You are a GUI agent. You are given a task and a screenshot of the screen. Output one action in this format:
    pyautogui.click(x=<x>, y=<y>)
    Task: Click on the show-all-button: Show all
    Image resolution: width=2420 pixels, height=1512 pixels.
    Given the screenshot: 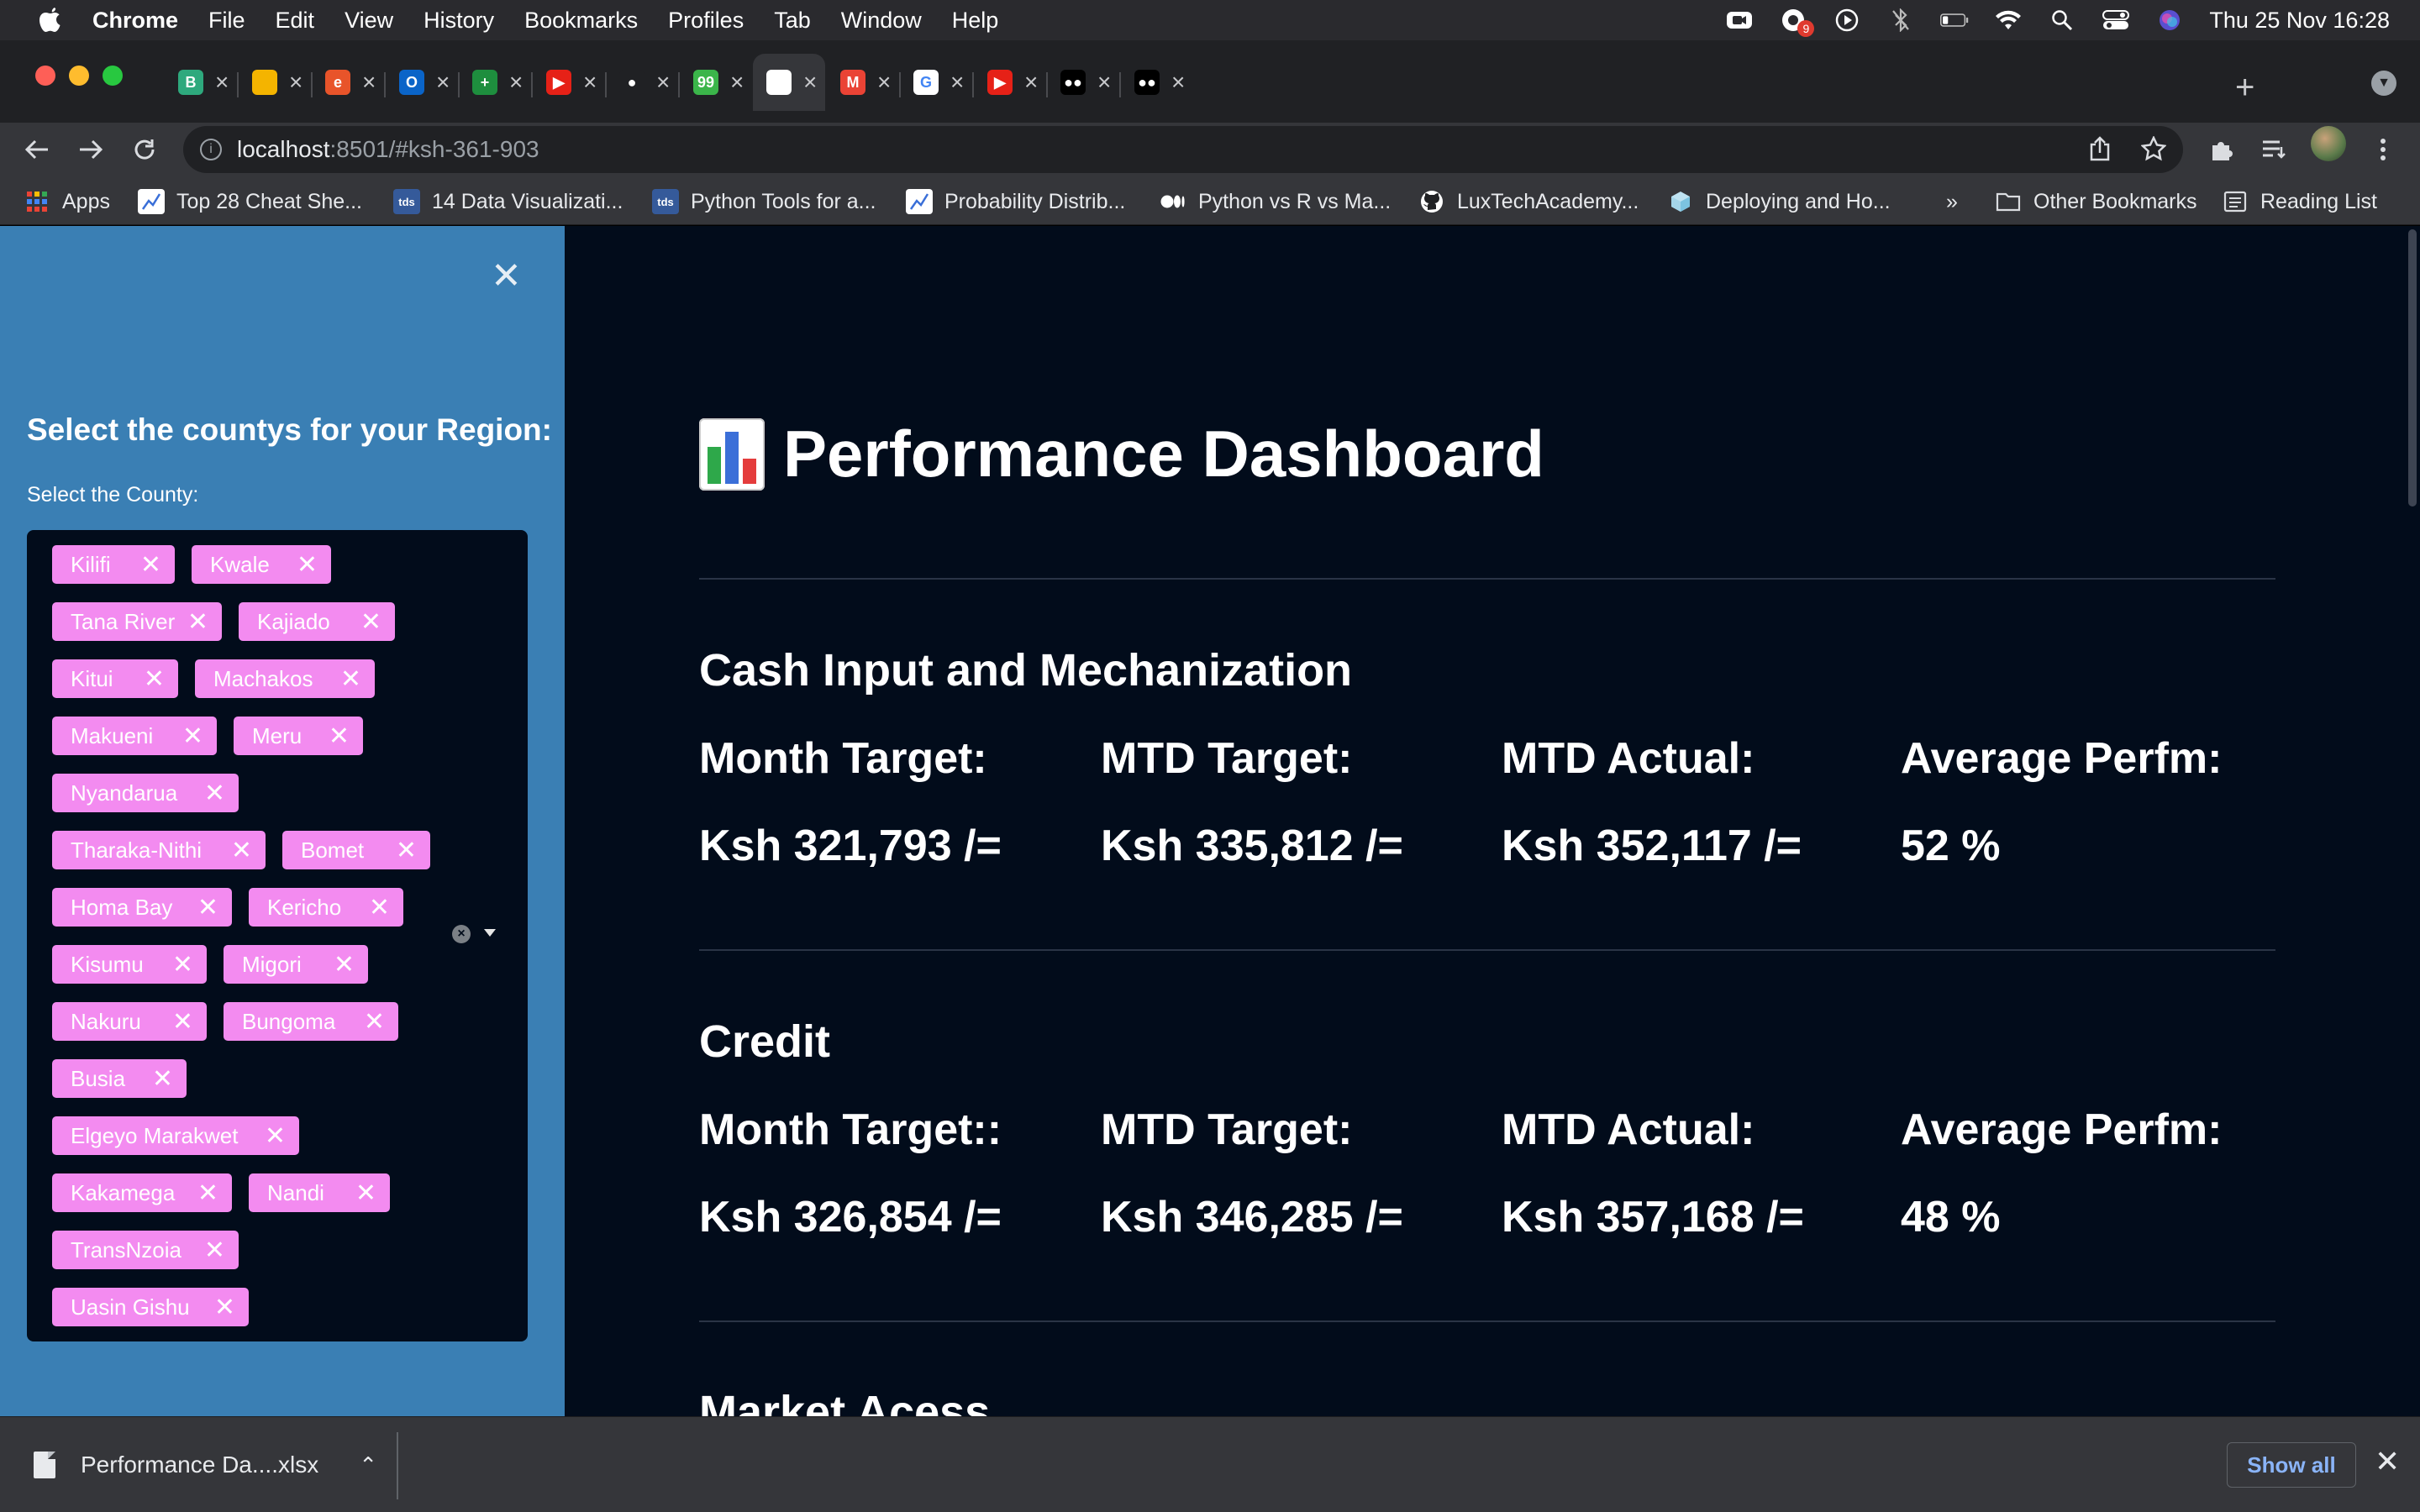 What is the action you would take?
    pyautogui.click(x=2291, y=1465)
    